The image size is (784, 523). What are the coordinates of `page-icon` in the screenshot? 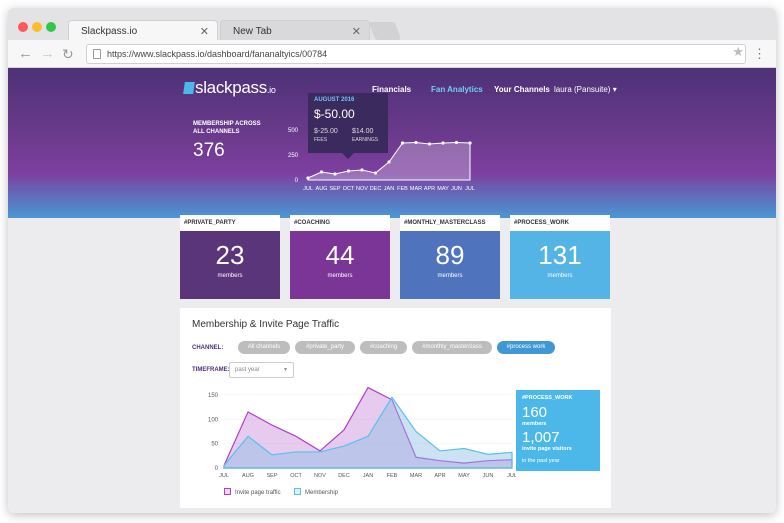 It's located at (97, 54).